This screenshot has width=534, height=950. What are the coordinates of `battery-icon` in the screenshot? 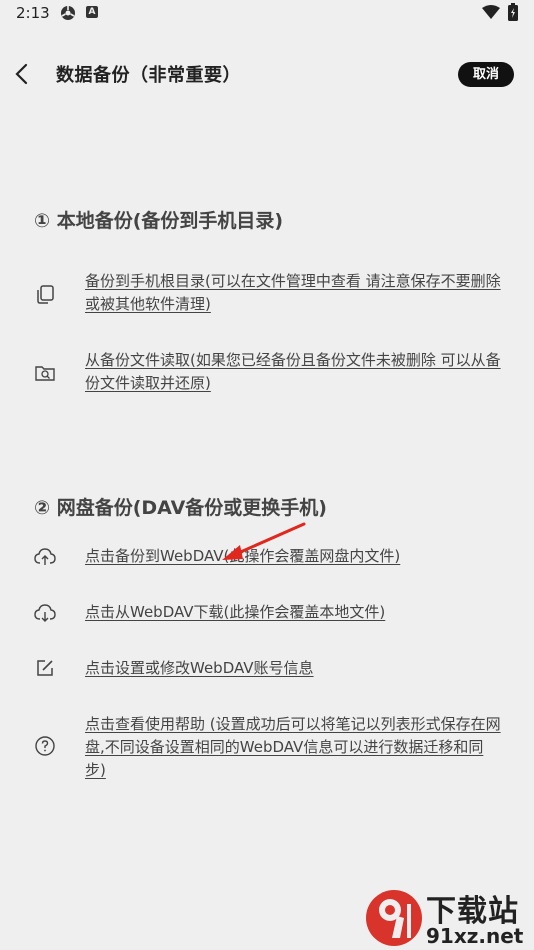 It's located at (513, 12).